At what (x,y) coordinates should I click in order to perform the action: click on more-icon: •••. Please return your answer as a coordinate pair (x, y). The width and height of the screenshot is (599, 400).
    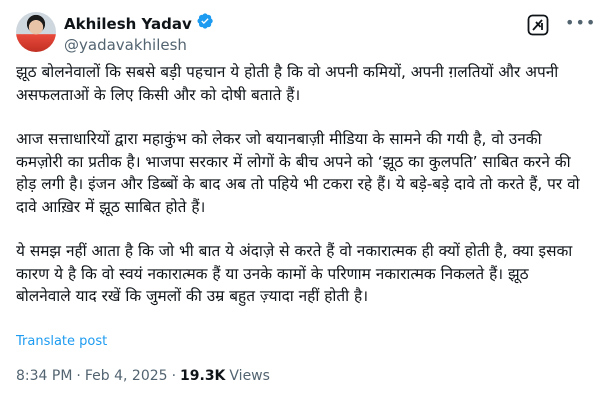
    Looking at the image, I should click on (580, 23).